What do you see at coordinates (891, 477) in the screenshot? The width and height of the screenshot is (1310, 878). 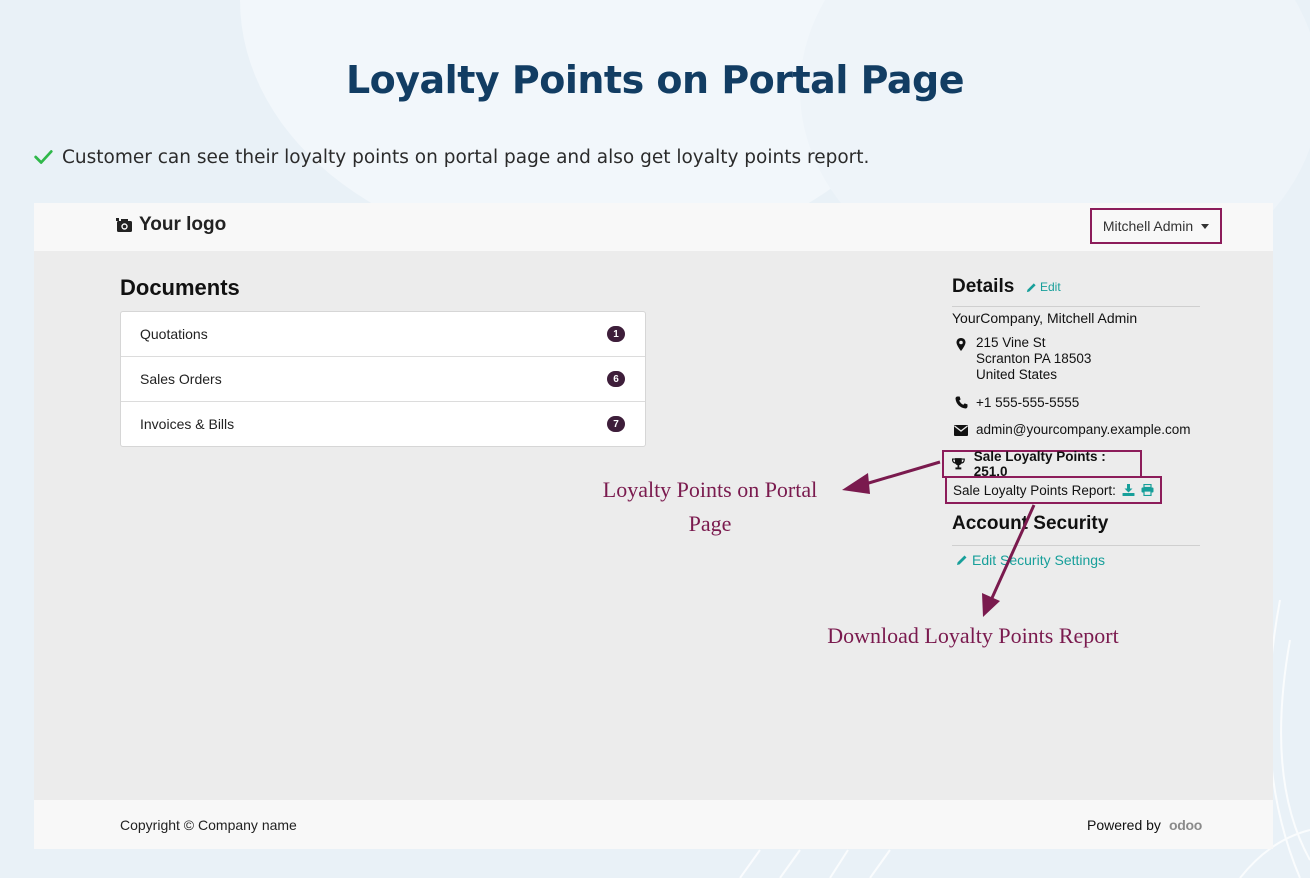 I see `arrow-to-points` at bounding box center [891, 477].